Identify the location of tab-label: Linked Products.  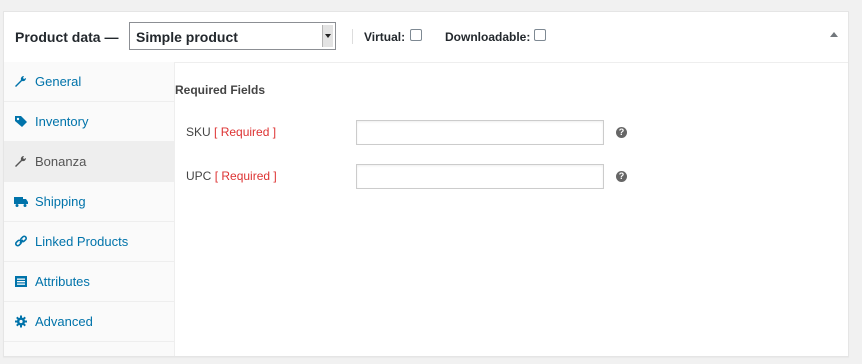
(82, 241).